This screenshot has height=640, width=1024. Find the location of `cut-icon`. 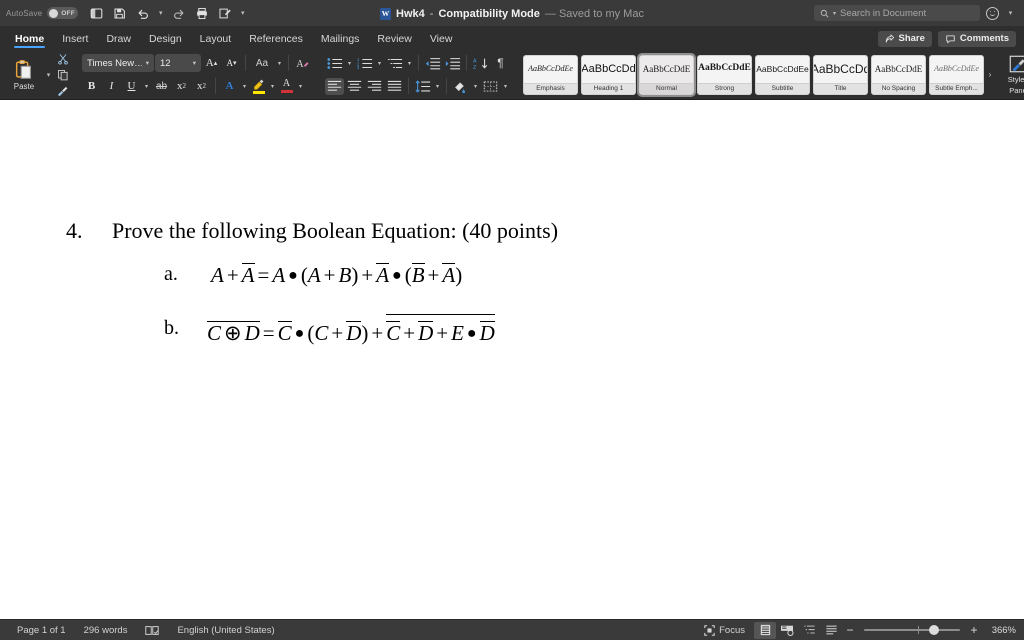

cut-icon is located at coordinates (62, 58).